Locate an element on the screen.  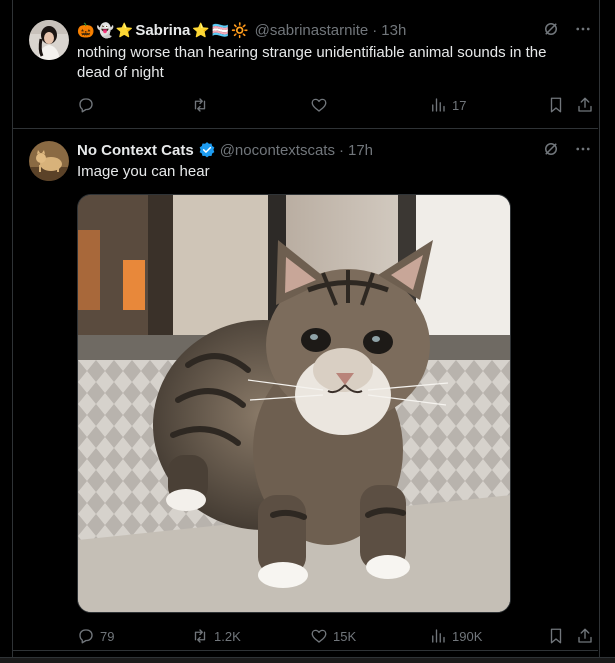
views-count: 190K is located at coordinates (467, 636).